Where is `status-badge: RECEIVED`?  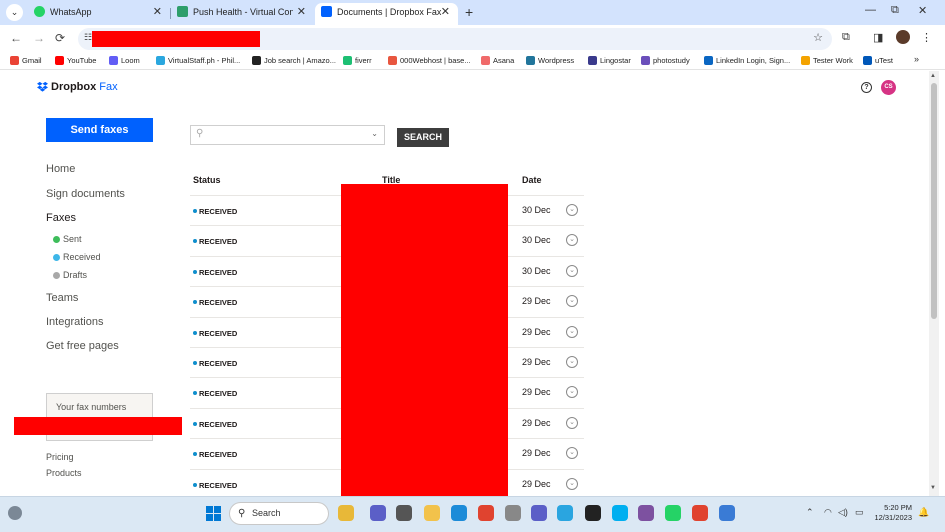
status-badge: RECEIVED is located at coordinates (215, 302).